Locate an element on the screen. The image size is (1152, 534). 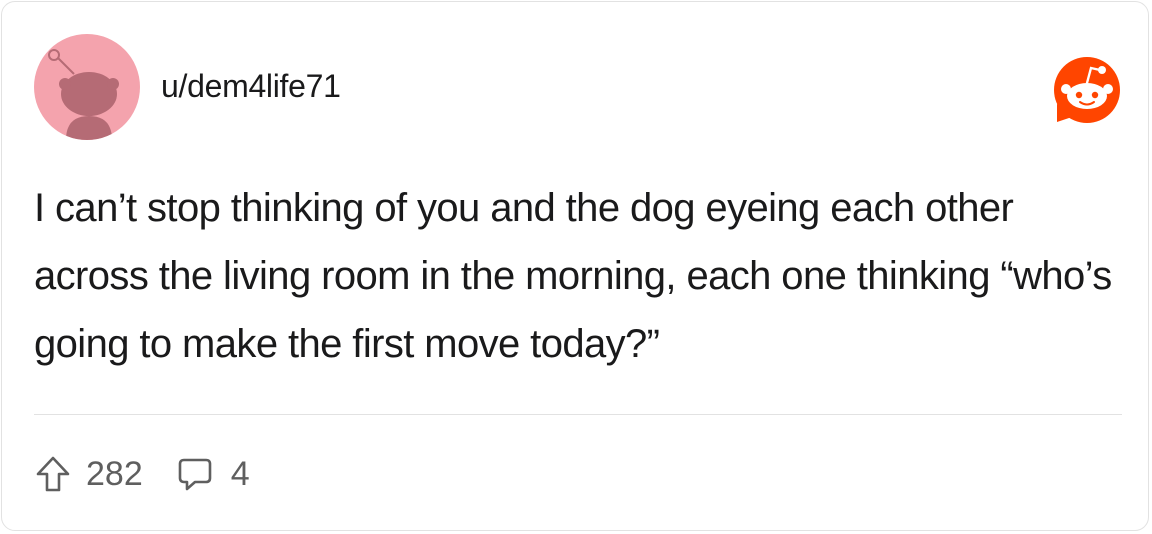
reddit-logo-icon is located at coordinates (1087, 90).